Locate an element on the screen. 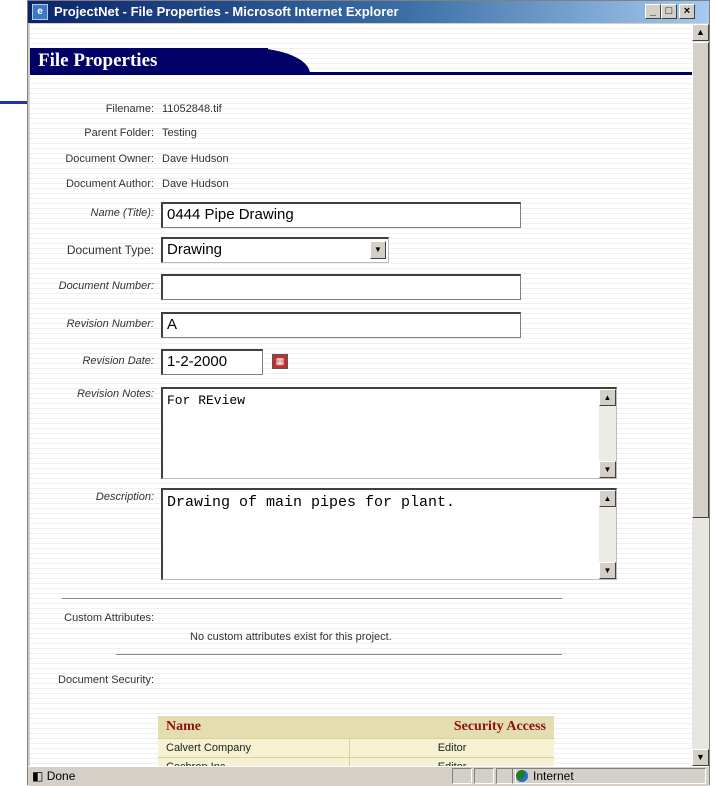  page-header-banner: File Properties is located at coordinates (361, 73).